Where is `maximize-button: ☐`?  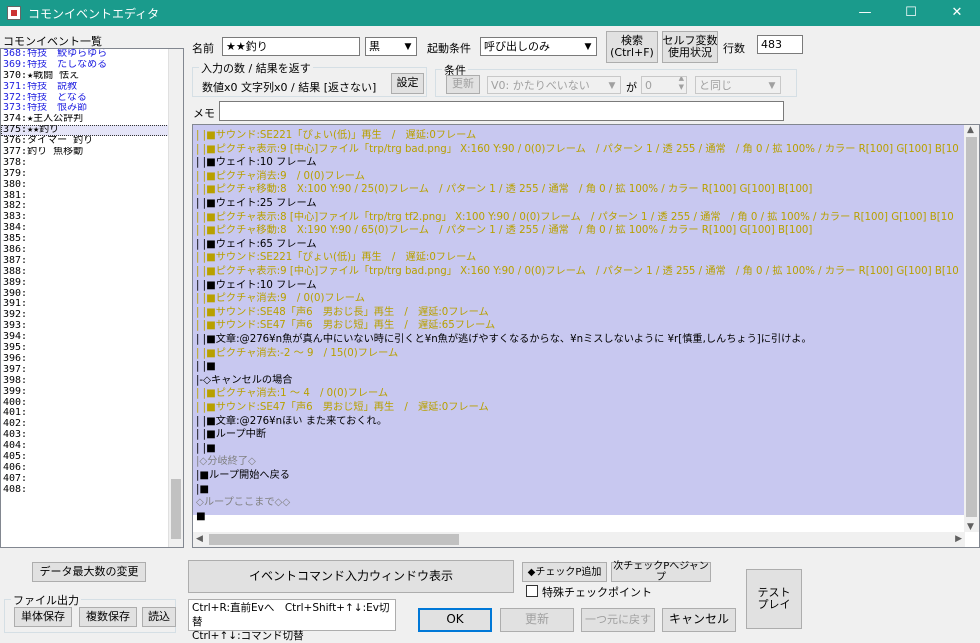
maximize-button: ☐ is located at coordinates (911, 13).